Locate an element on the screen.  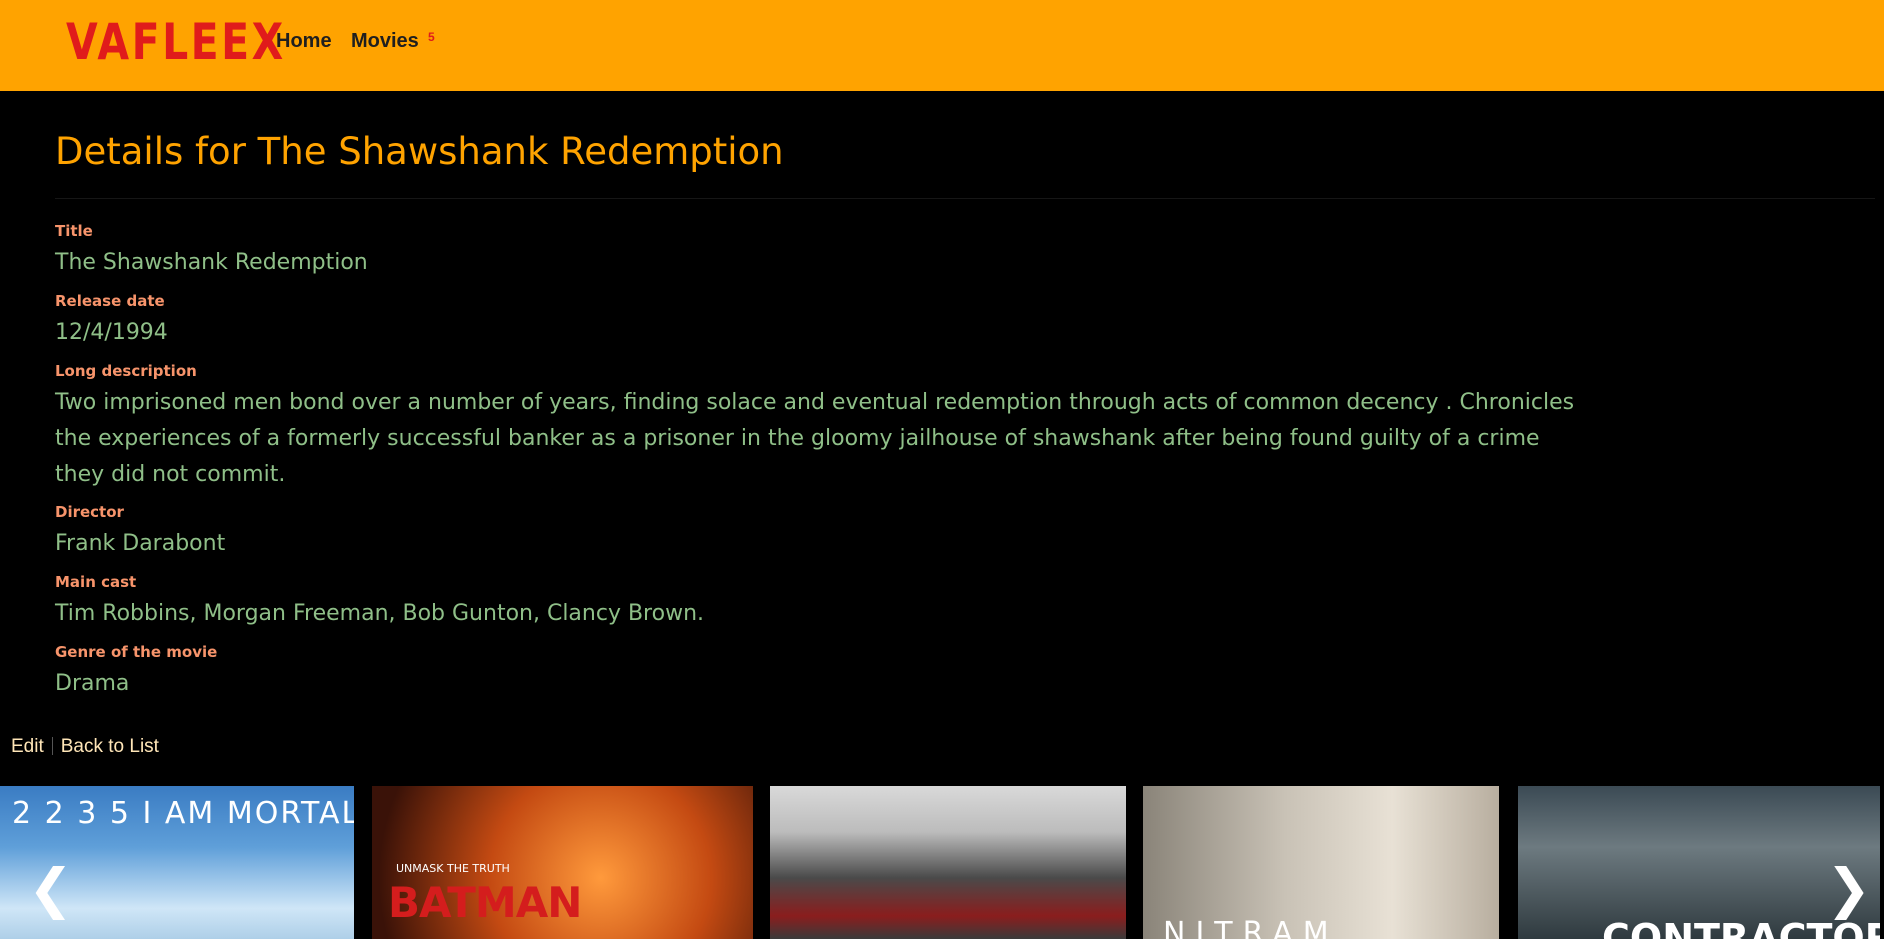
poster-the-batman: UNMASK THE TRUTH BATMAN is located at coordinates (562, 862).